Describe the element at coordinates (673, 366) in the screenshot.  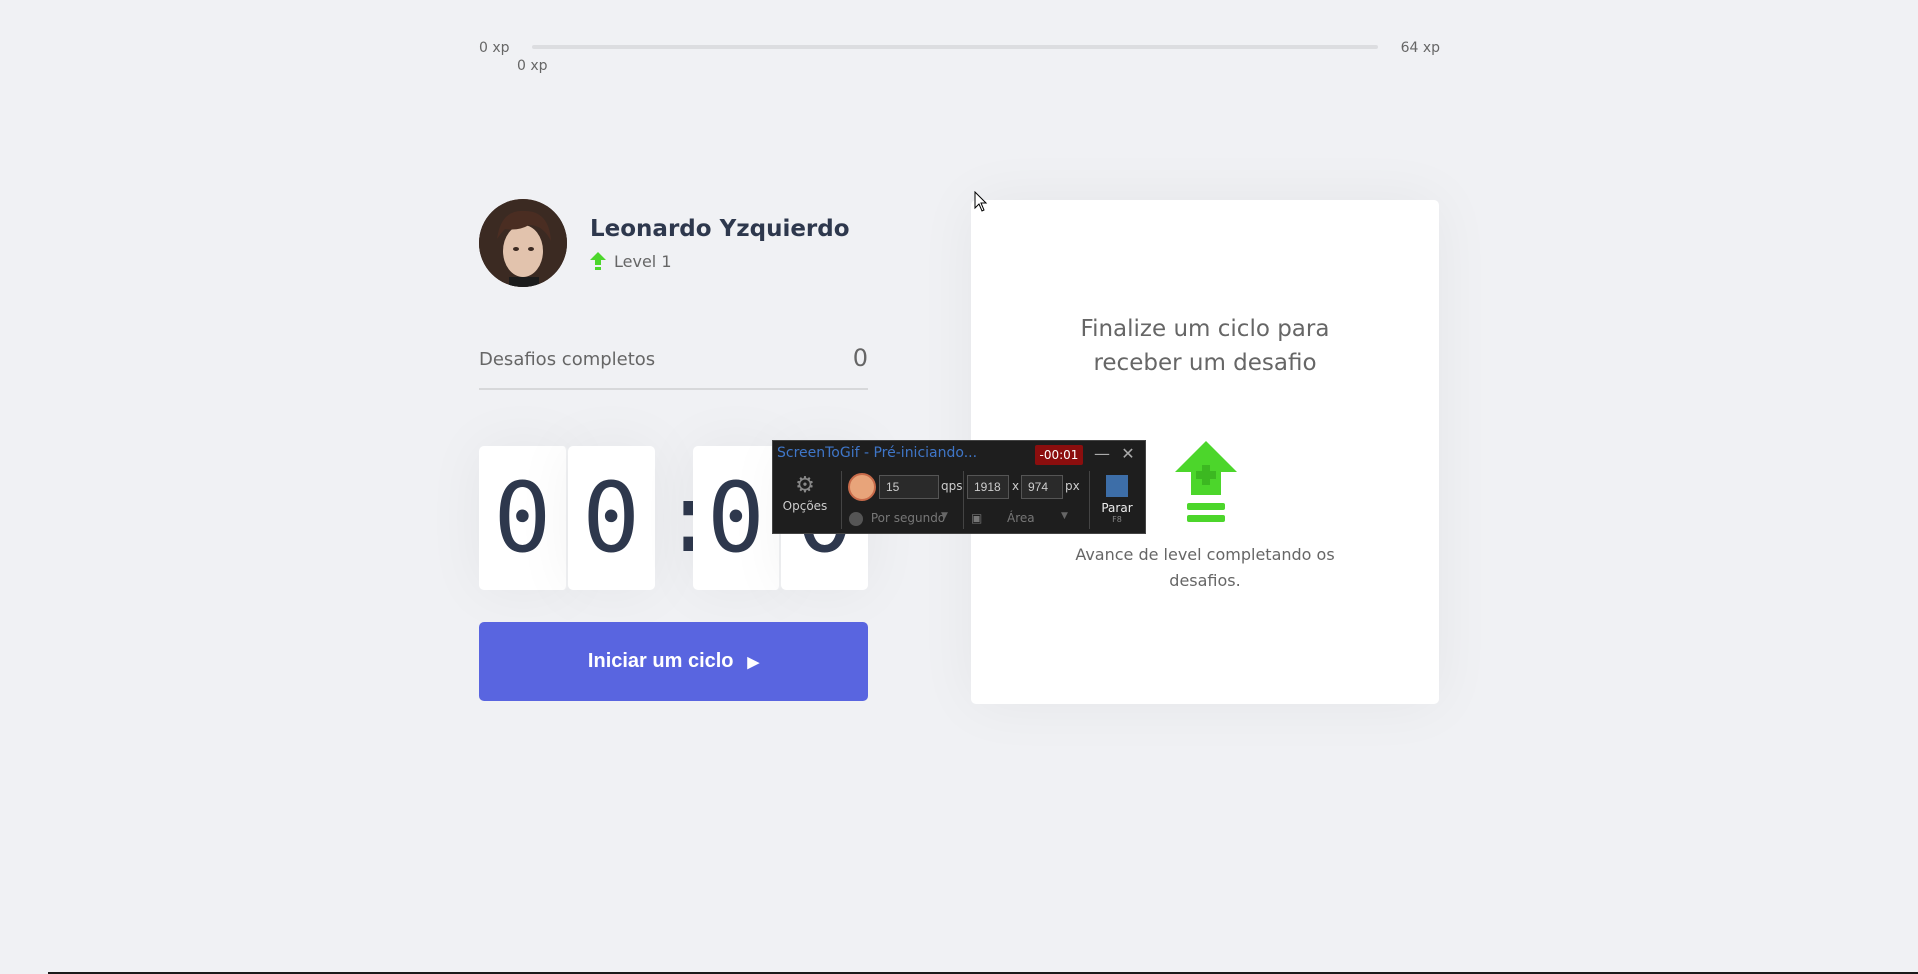
I see `completed-challenges: Desafios completos 0` at that location.